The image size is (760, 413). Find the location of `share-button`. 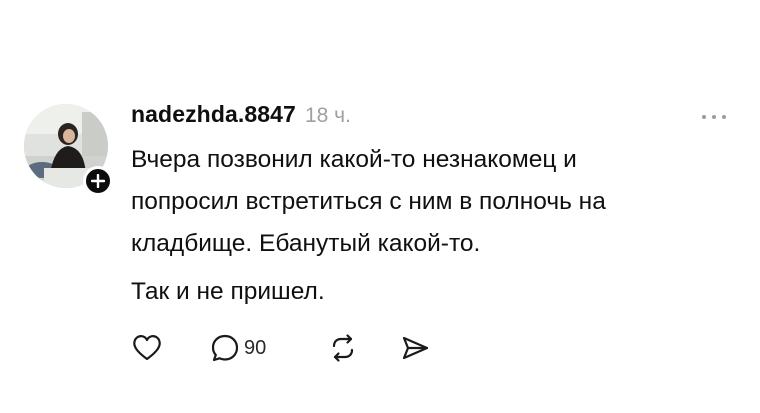

share-button is located at coordinates (415, 348).